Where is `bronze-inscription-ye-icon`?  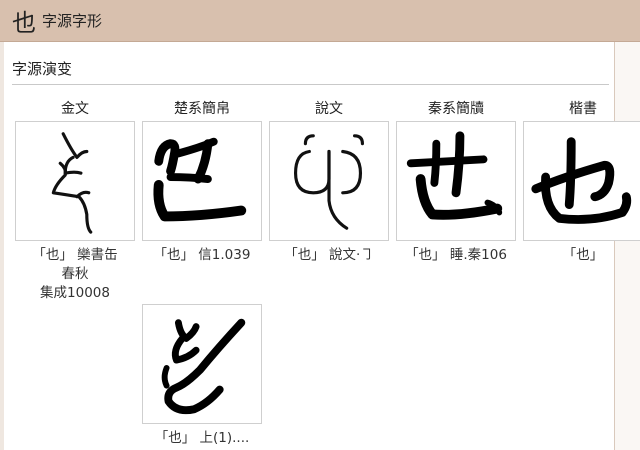
bronze-inscription-ye-icon is located at coordinates (75, 181).